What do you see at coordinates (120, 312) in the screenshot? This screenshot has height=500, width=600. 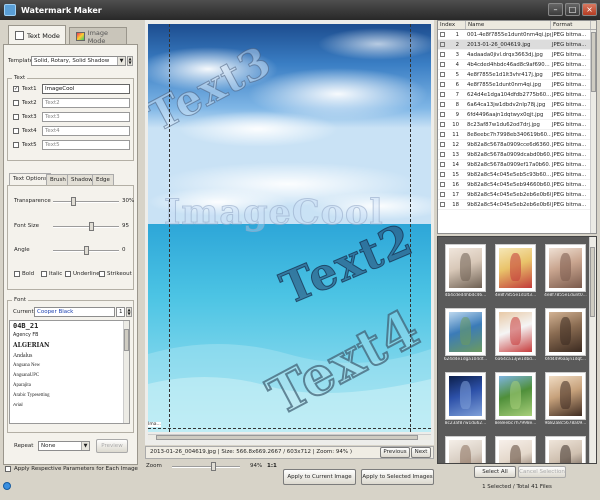 I see `font-size-field: 1` at bounding box center [120, 312].